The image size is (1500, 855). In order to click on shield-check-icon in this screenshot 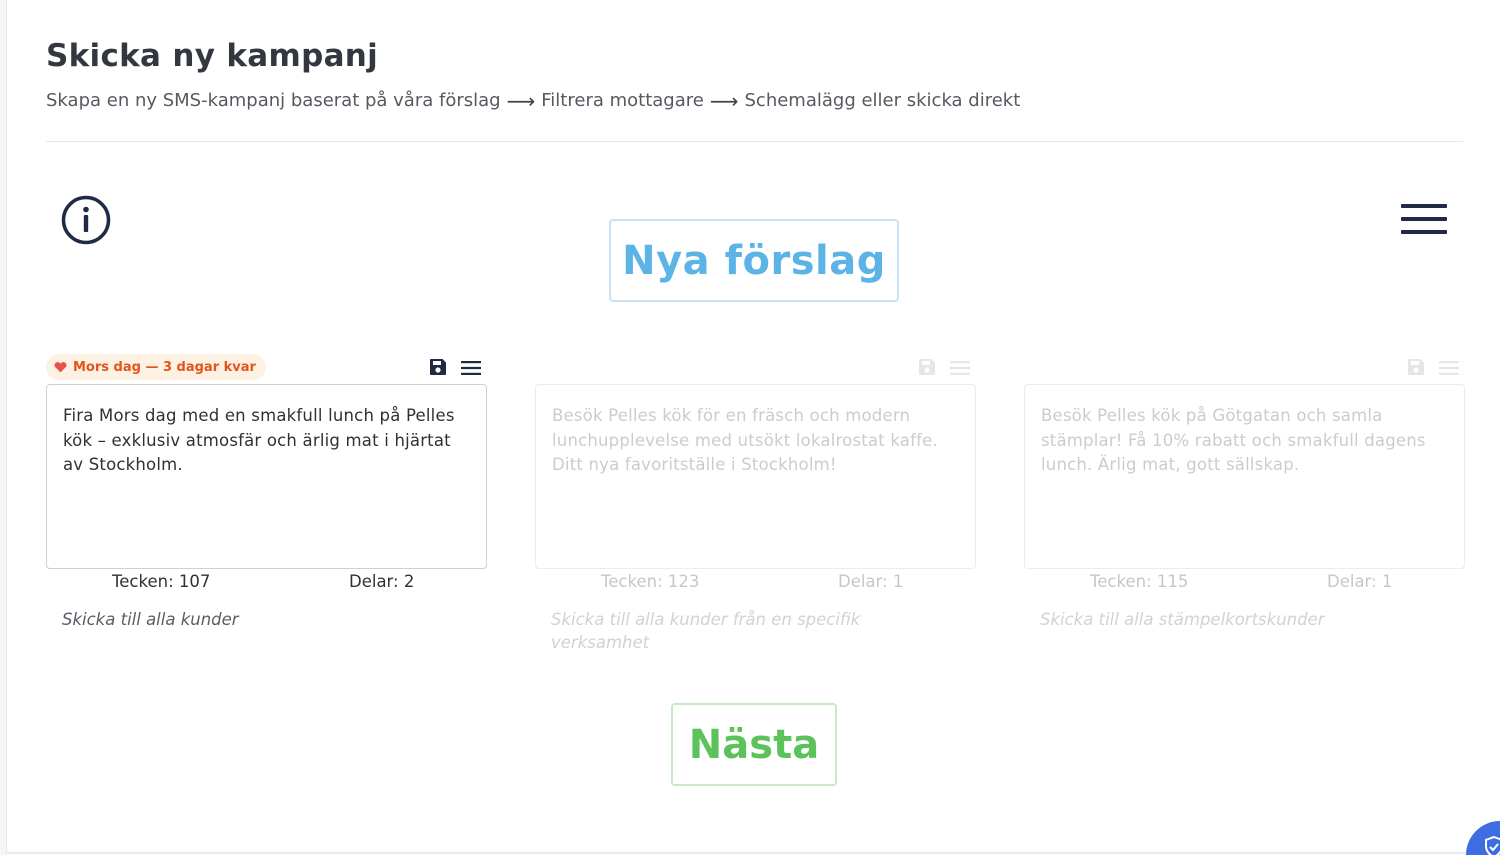, I will do `click(1492, 845)`.